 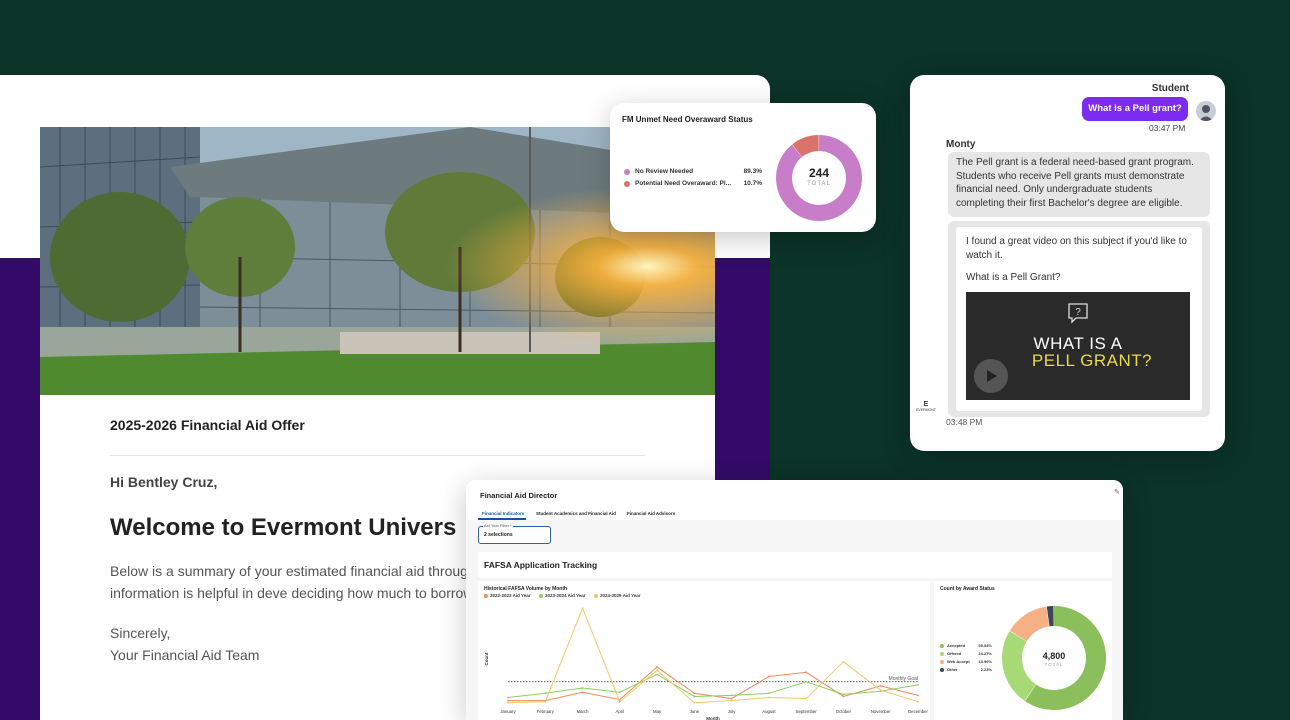 I want to click on x-tick-label: November, so click(x=881, y=711).